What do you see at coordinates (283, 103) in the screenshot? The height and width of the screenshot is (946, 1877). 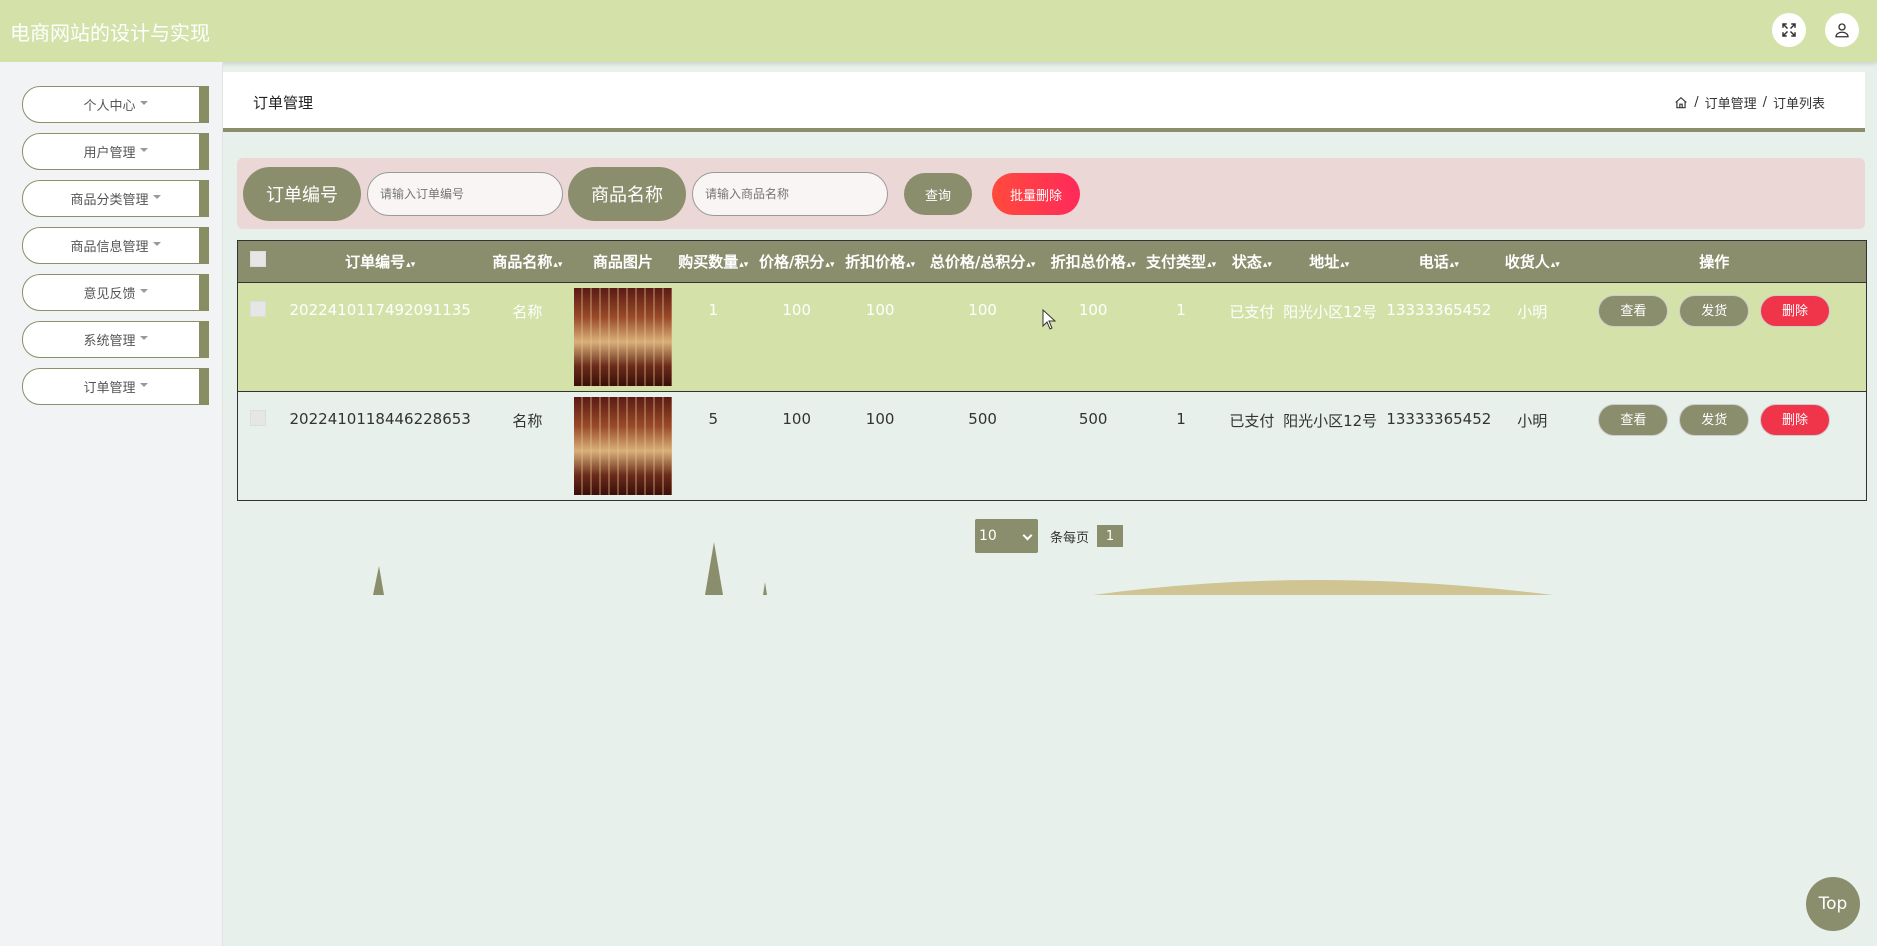 I see `page-title: 订单管理` at bounding box center [283, 103].